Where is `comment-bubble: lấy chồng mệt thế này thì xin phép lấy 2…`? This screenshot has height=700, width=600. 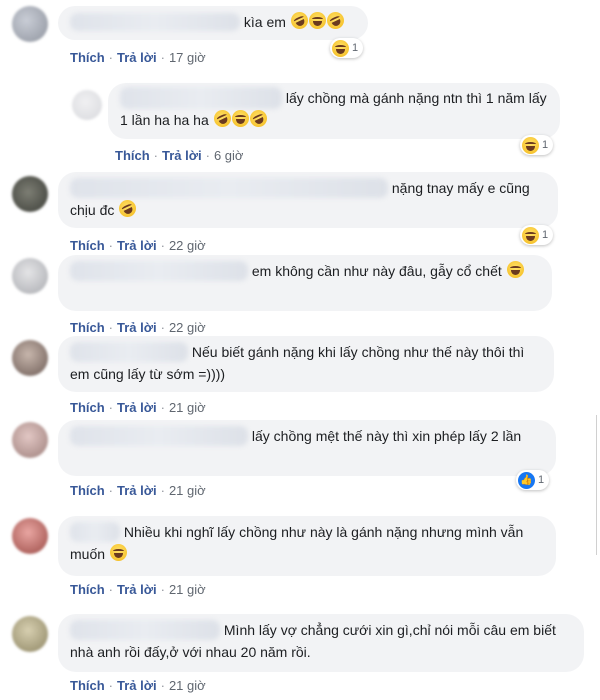 comment-bubble: lấy chồng mệt thế này thì xin phép lấy 2… is located at coordinates (307, 448).